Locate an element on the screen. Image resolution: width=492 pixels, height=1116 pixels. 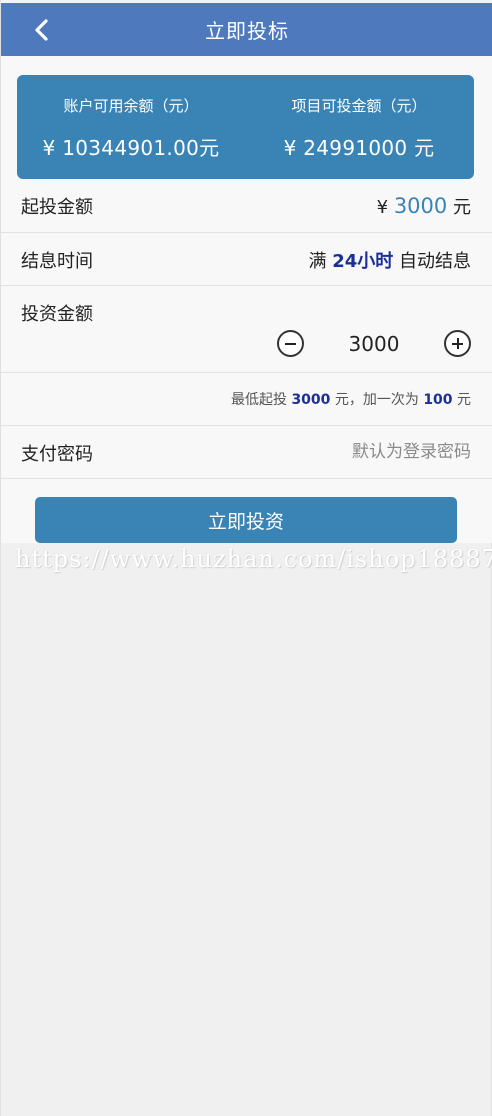
invest-amount-row: 投资金额 is located at coordinates (246, 329).